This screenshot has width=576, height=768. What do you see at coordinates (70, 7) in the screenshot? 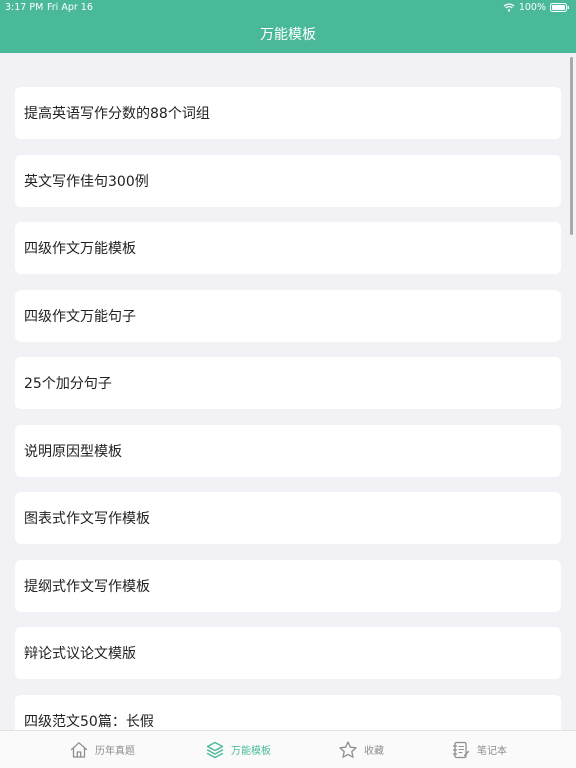
I see `status-date: Fri Apr 16` at bounding box center [70, 7].